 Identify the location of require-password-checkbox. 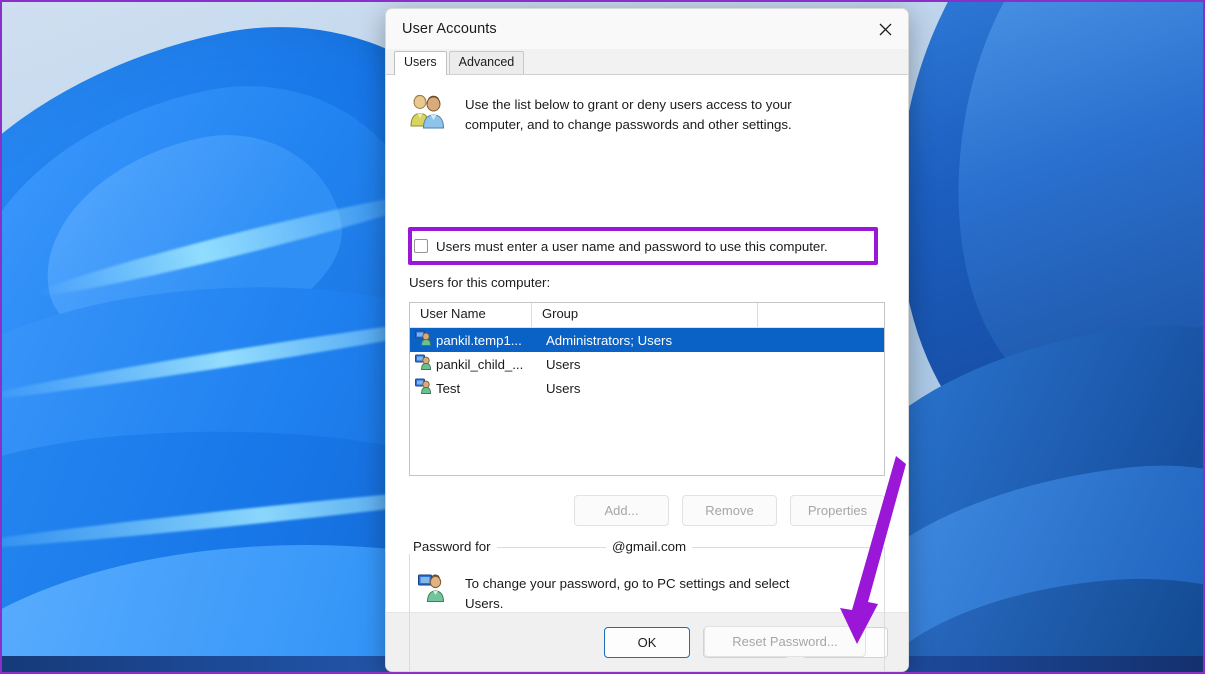
(421, 246).